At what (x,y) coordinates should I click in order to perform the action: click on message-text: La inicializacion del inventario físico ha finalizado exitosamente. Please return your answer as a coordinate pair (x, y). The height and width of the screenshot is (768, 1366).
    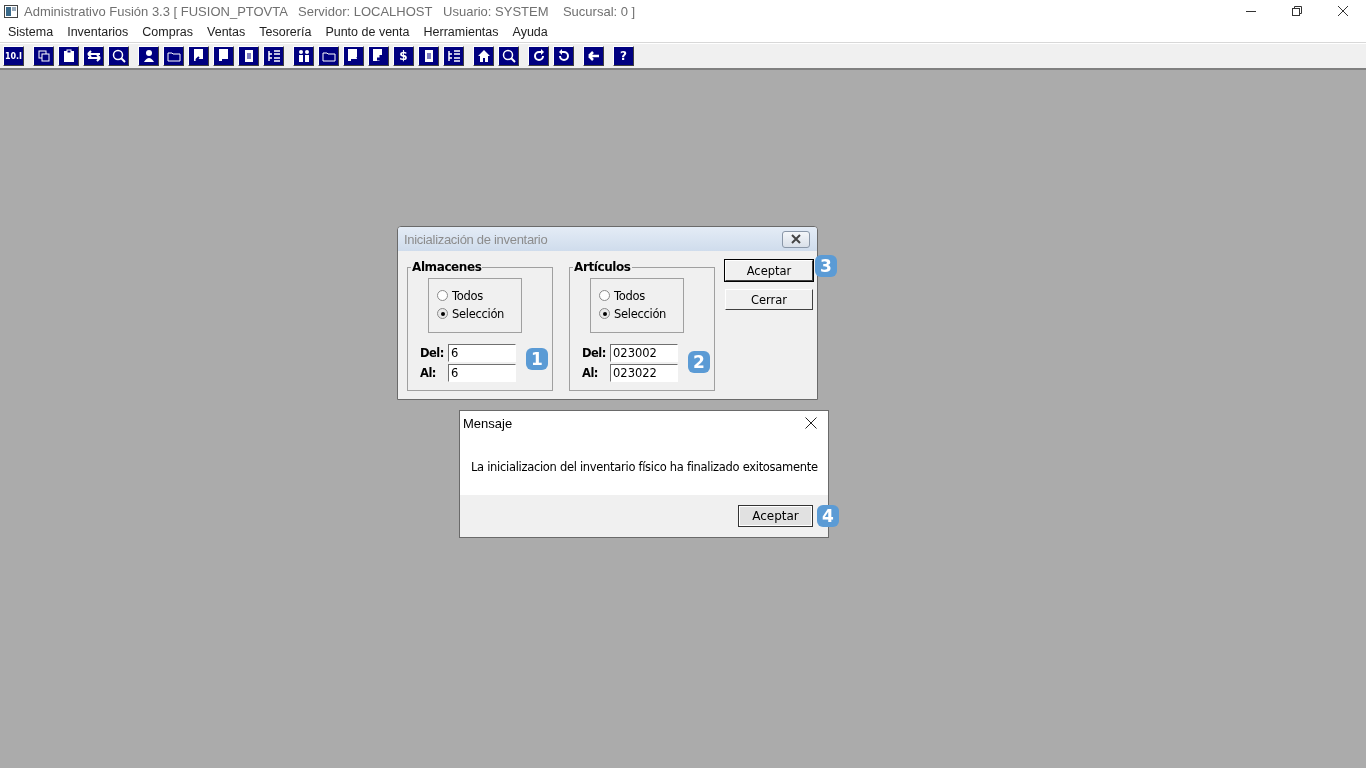
    Looking at the image, I should click on (644, 467).